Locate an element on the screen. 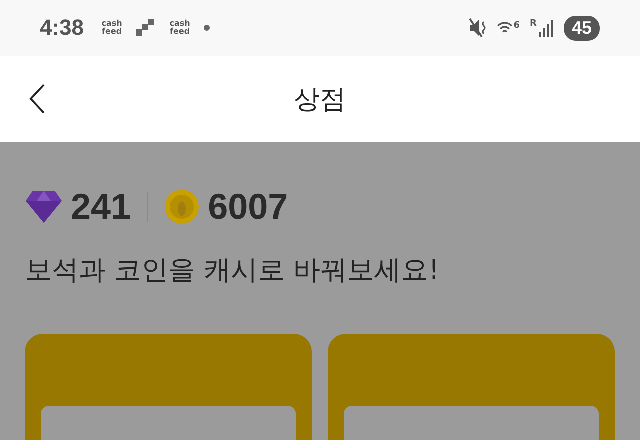 The width and height of the screenshot is (640, 440). coin-icon is located at coordinates (182, 207).